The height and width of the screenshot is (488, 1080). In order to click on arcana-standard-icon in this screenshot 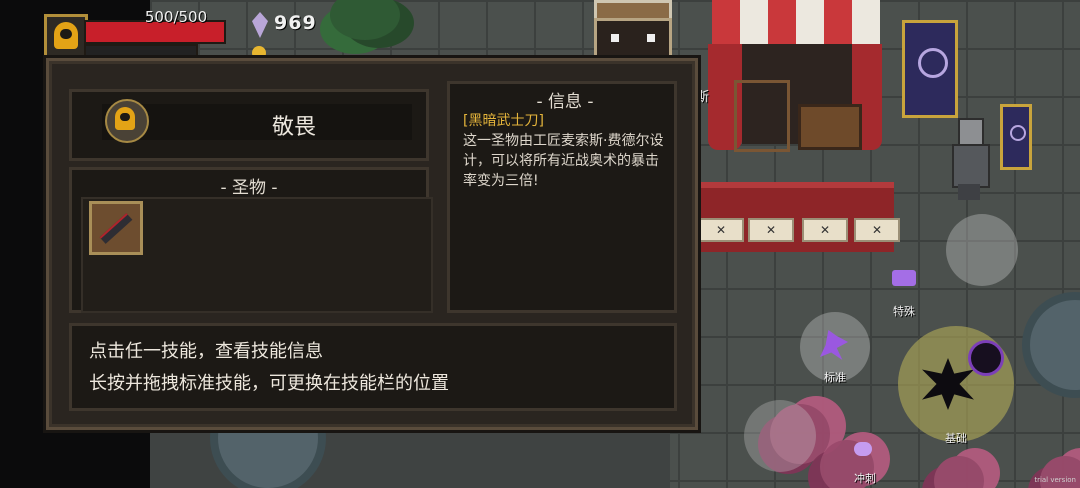, I will do `click(834, 345)`.